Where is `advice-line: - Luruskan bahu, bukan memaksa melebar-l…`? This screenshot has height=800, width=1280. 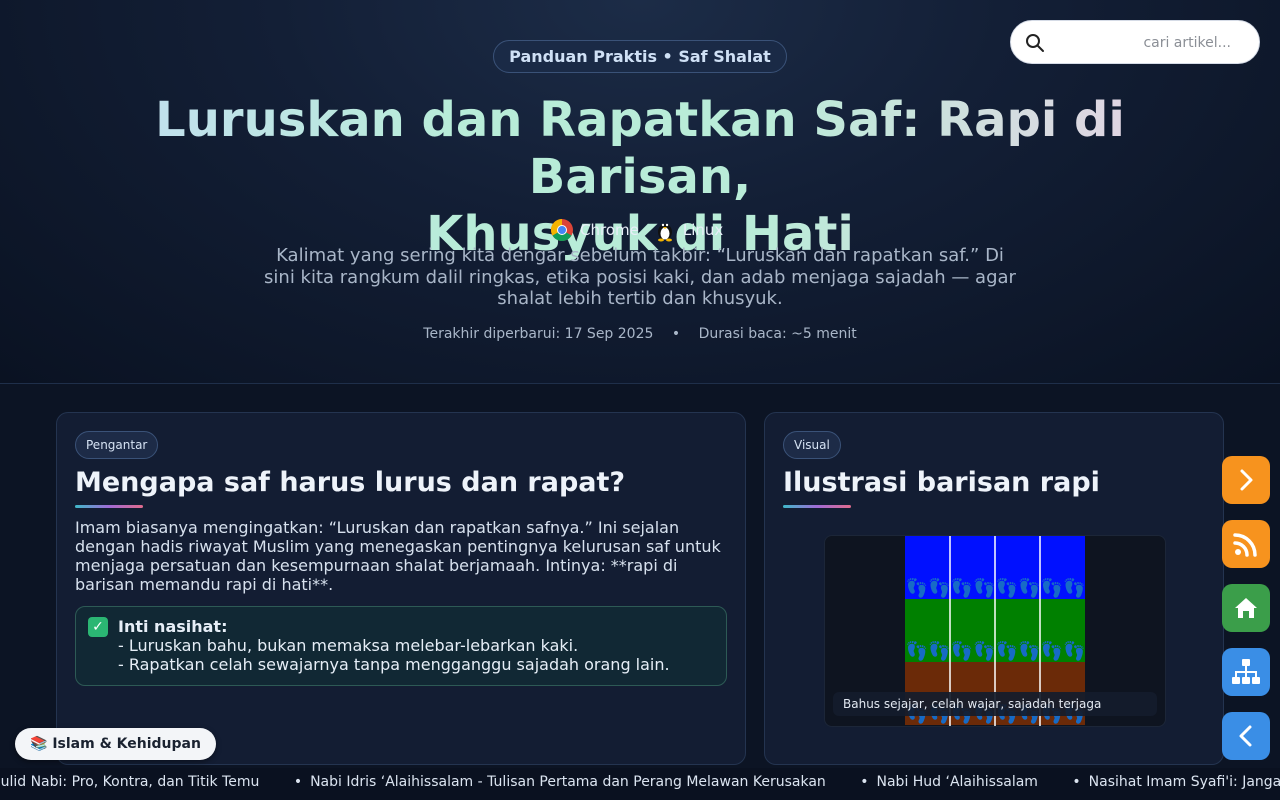 advice-line: - Luruskan bahu, bukan memaksa melebar-l… is located at coordinates (348, 645).